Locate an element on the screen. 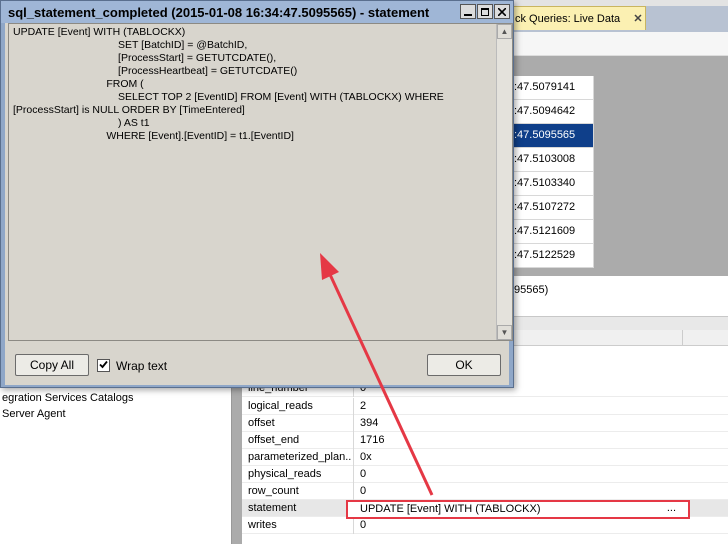 The width and height of the screenshot is (728, 544). ok-button: OK is located at coordinates (464, 365).